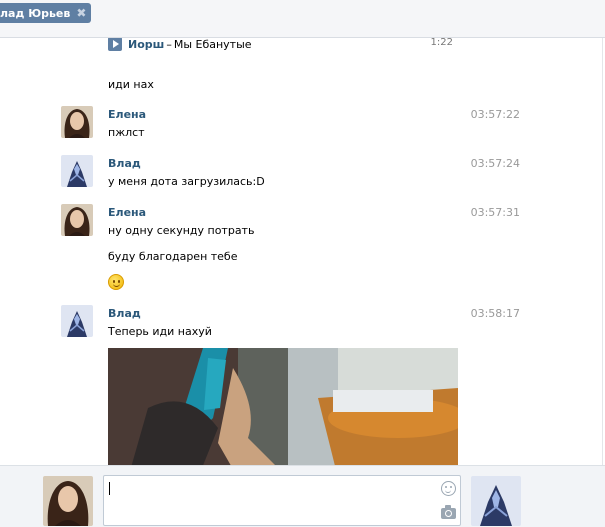 Image resolution: width=605 pixels, height=527 pixels. Describe the element at coordinates (131, 84) in the screenshot. I see `message-text: иди нах` at that location.